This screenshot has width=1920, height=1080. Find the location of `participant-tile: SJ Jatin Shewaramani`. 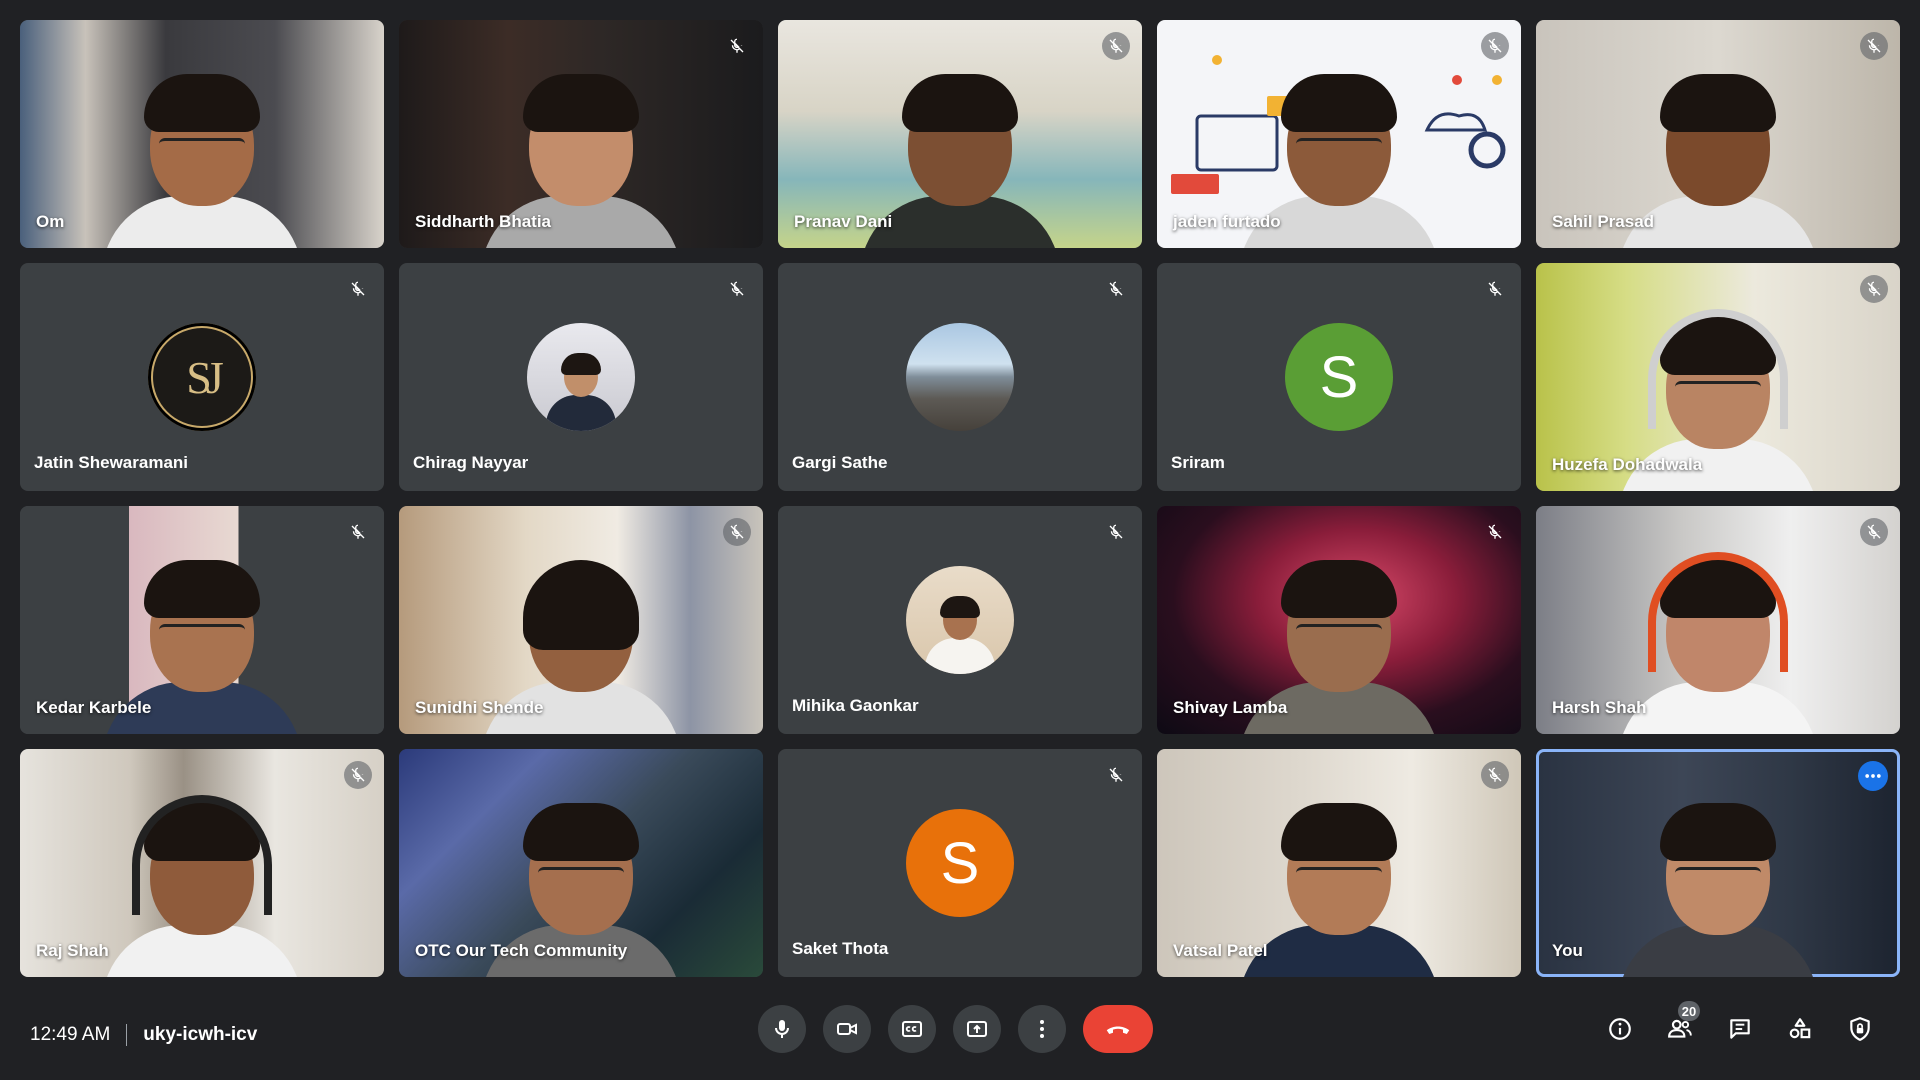

participant-tile: SJ Jatin Shewaramani is located at coordinates (202, 377).